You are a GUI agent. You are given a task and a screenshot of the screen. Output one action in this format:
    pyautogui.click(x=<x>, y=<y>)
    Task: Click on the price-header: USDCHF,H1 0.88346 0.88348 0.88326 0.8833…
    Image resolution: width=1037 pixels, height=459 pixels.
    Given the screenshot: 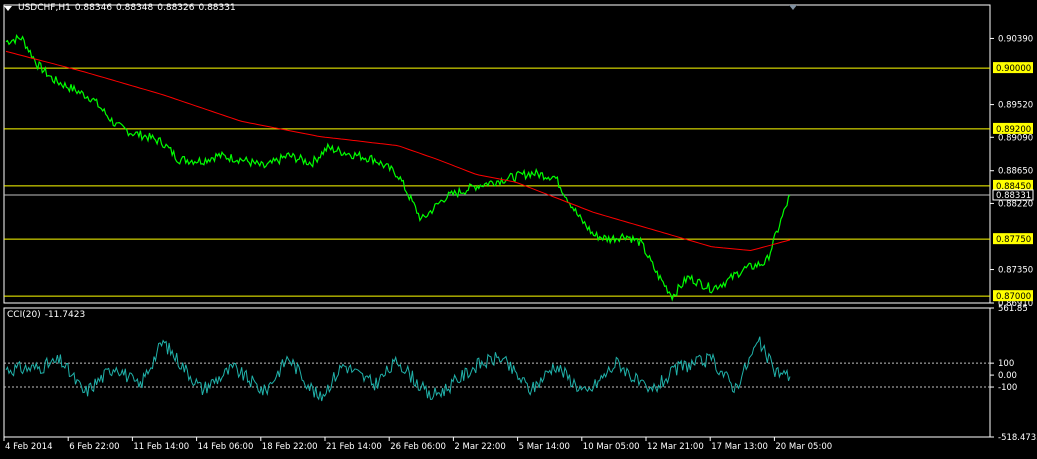 What is the action you would take?
    pyautogui.click(x=120, y=8)
    